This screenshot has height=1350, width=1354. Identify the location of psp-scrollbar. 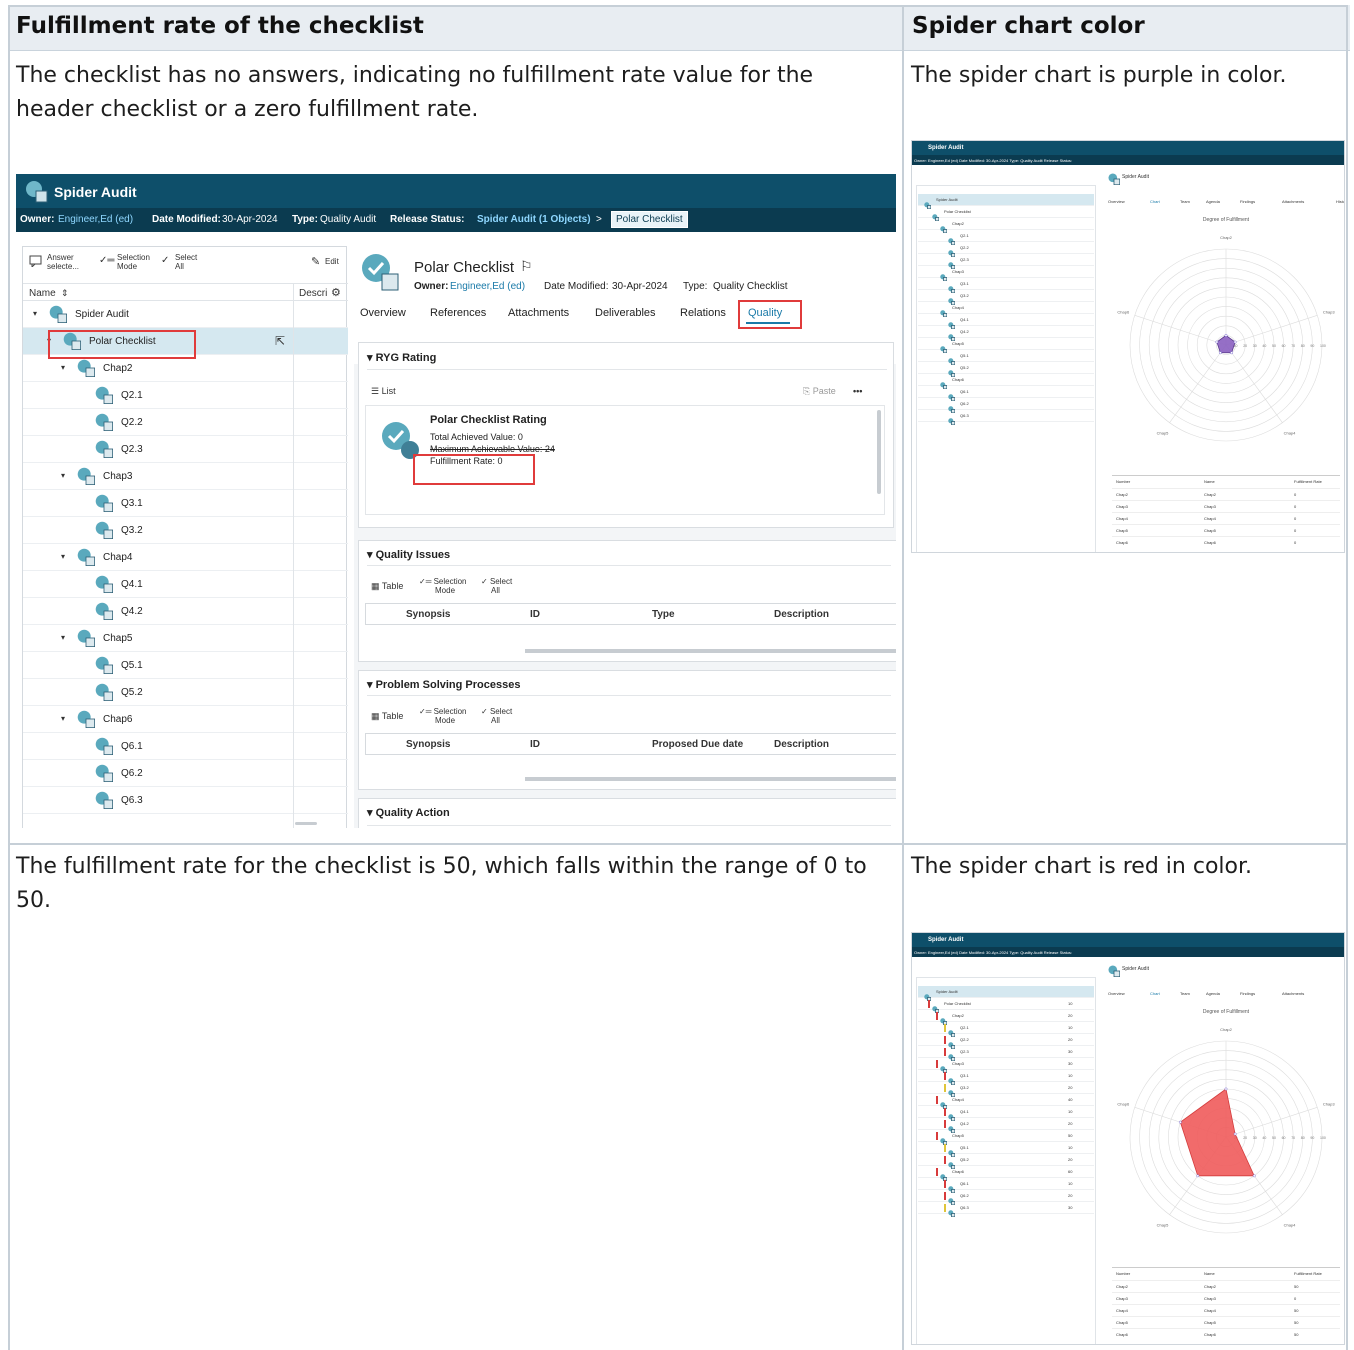
(710, 779).